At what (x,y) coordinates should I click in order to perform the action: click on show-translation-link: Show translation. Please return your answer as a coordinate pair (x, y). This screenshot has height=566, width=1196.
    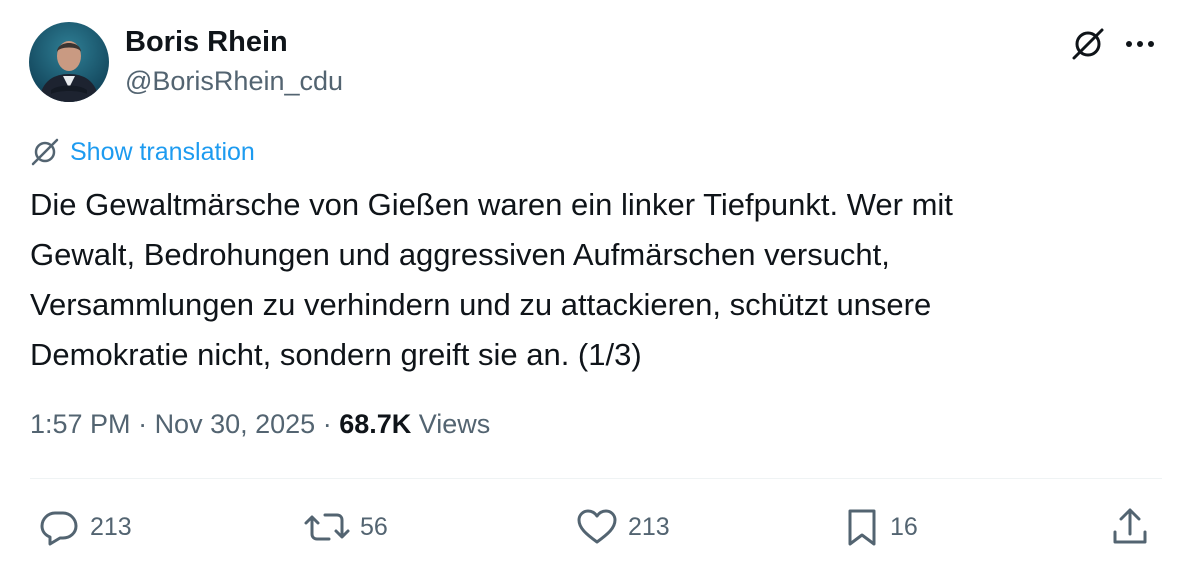
    Looking at the image, I should click on (142, 152).